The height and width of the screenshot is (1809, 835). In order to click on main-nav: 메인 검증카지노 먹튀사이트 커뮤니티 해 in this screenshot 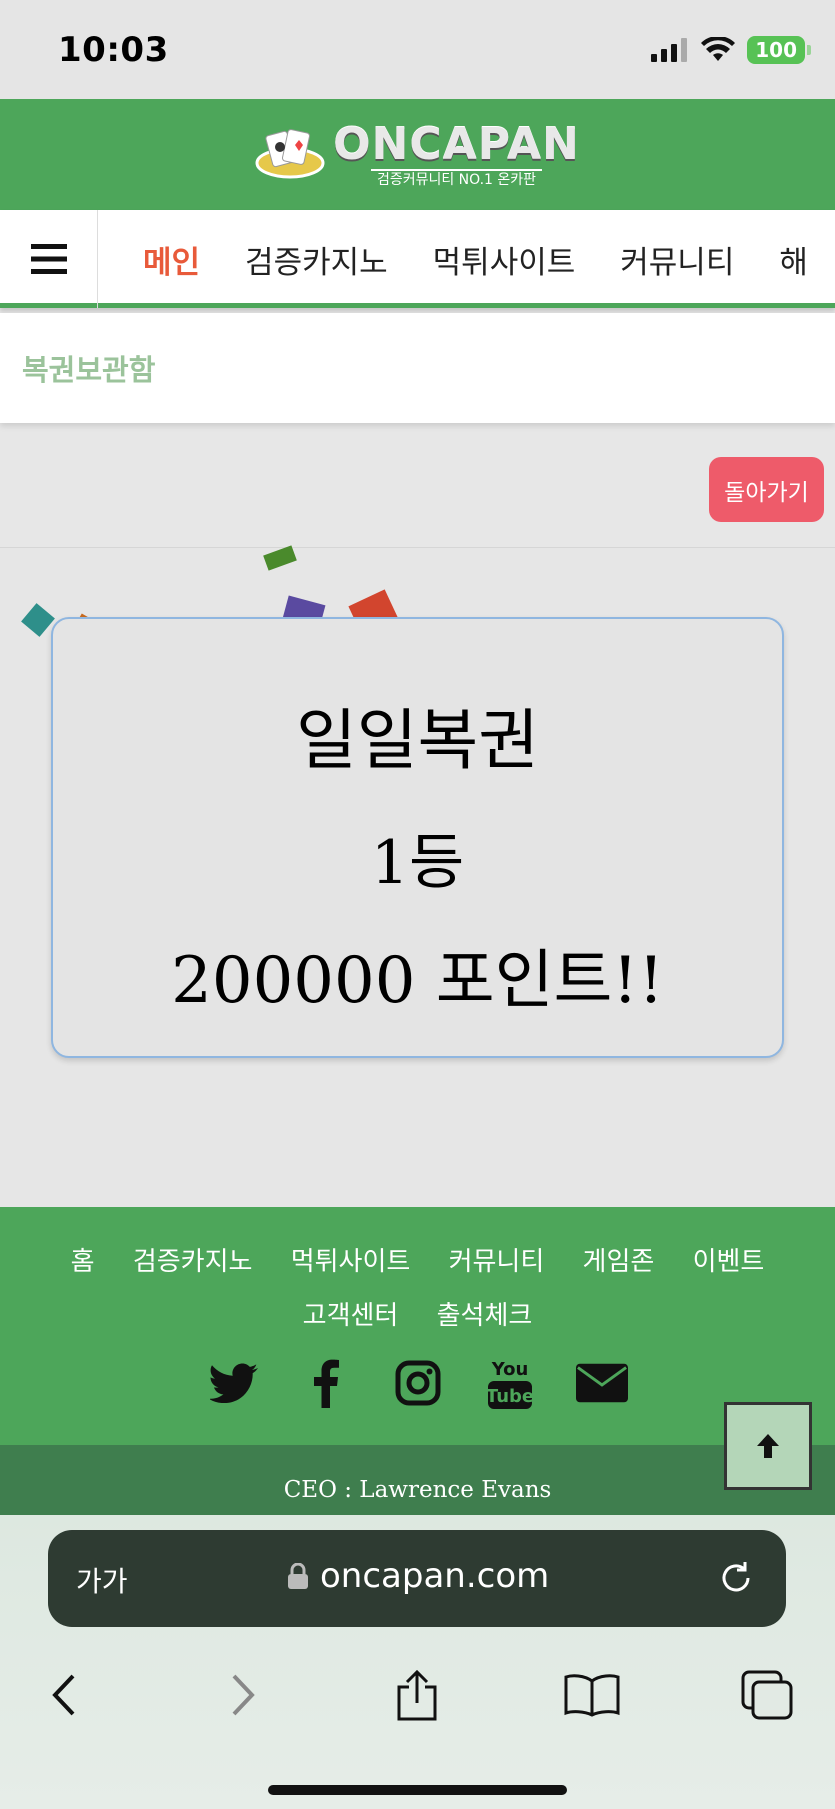, I will do `click(417, 259)`.